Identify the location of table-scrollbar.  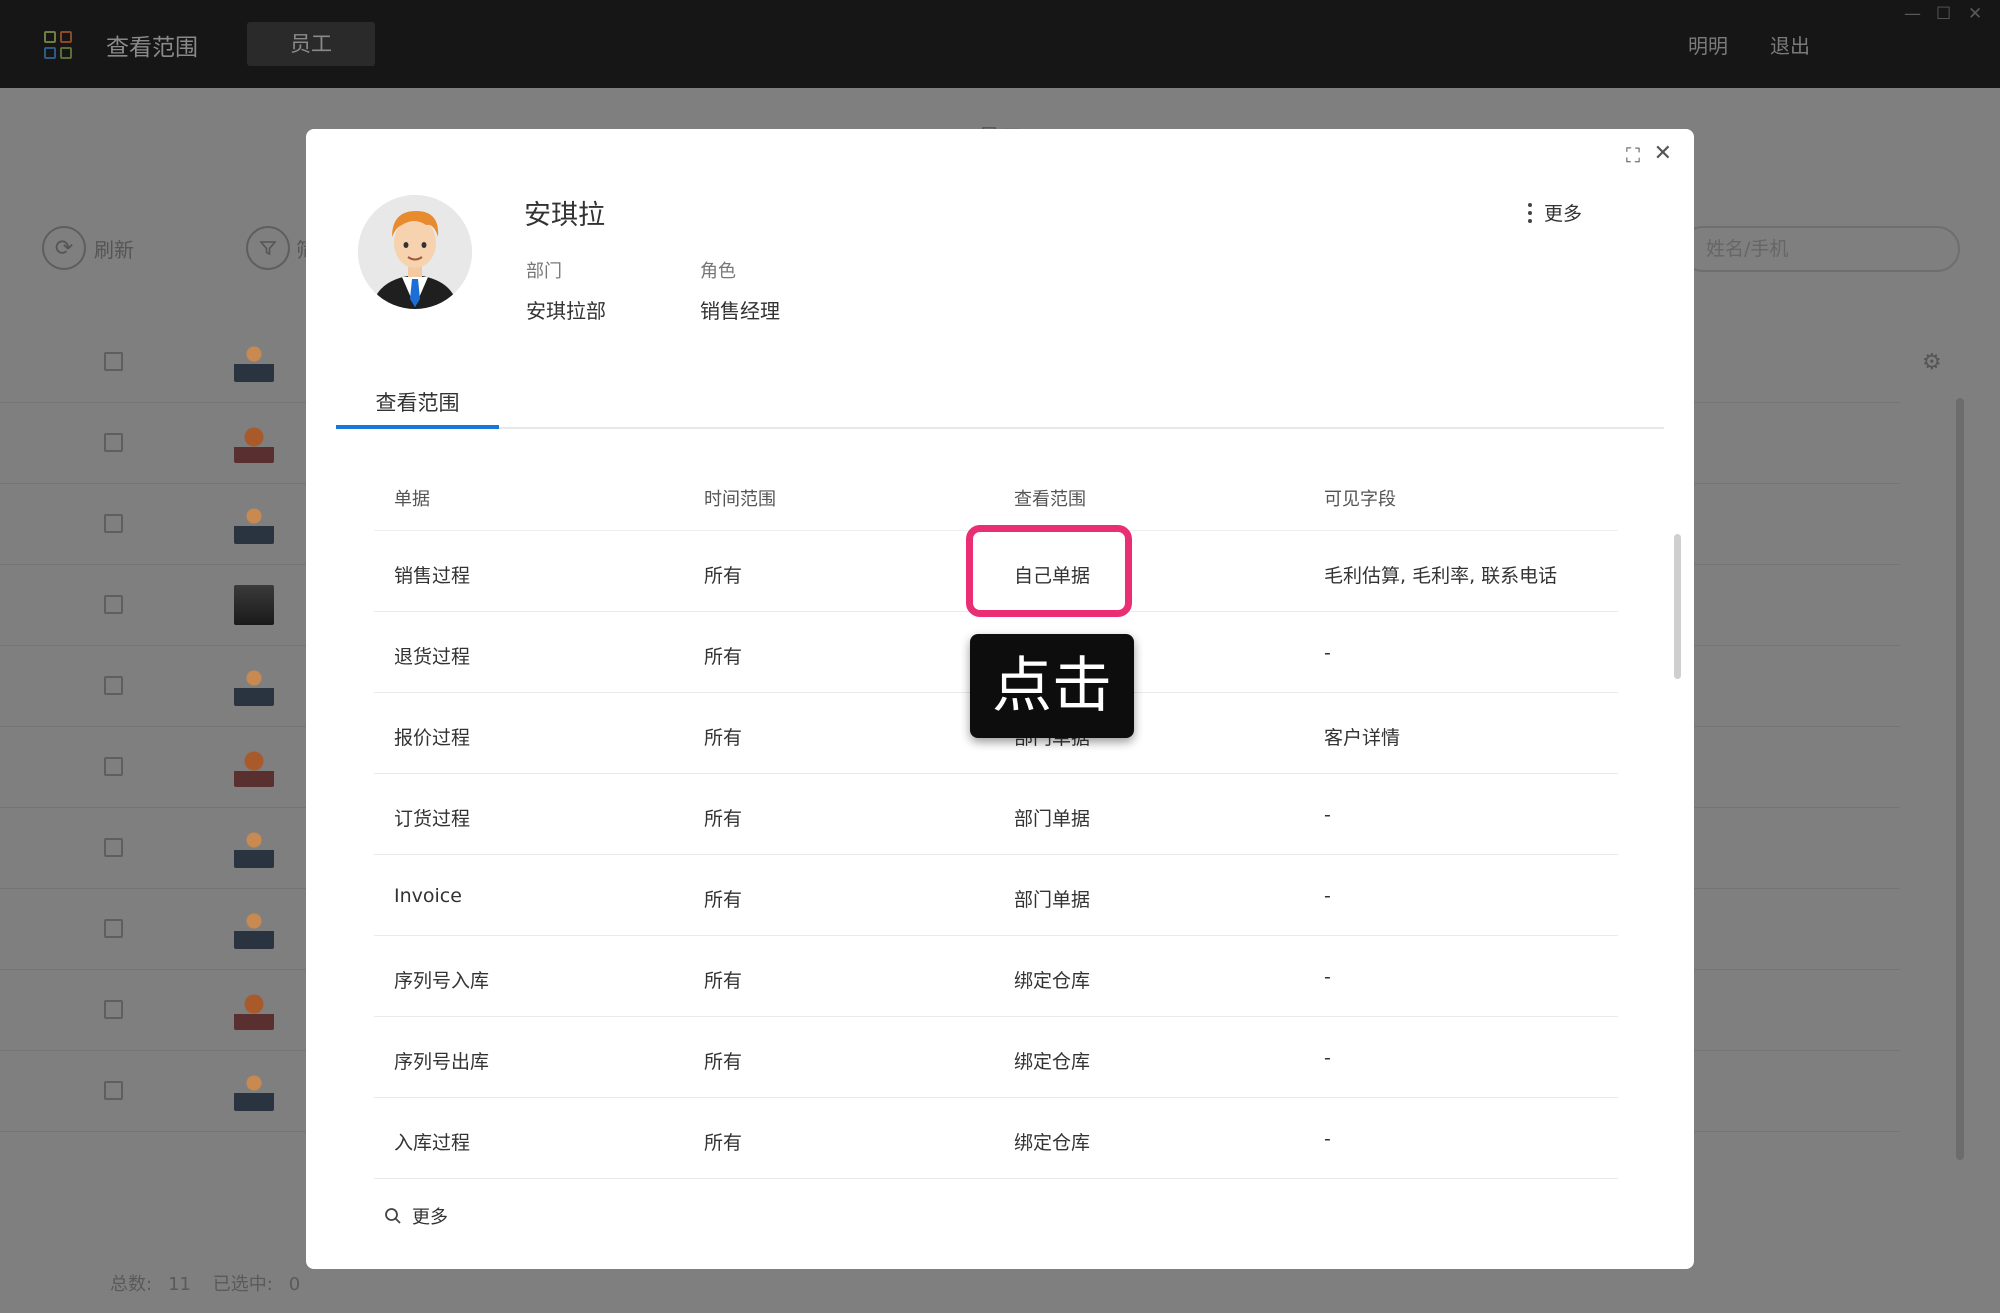
(1677, 606).